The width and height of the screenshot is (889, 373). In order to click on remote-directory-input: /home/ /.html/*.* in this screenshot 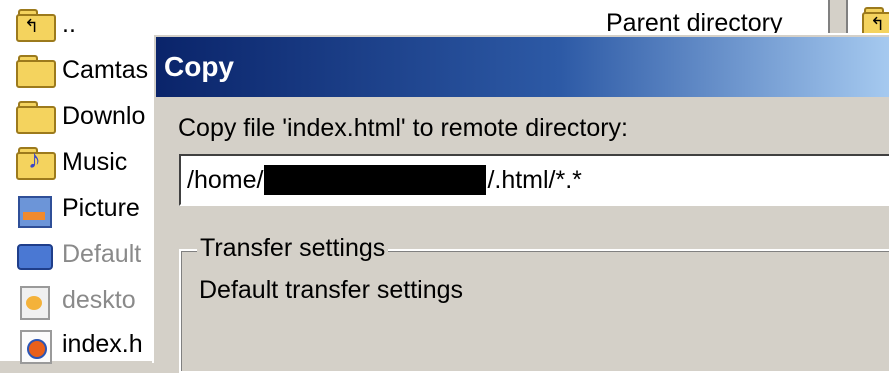, I will do `click(534, 180)`.